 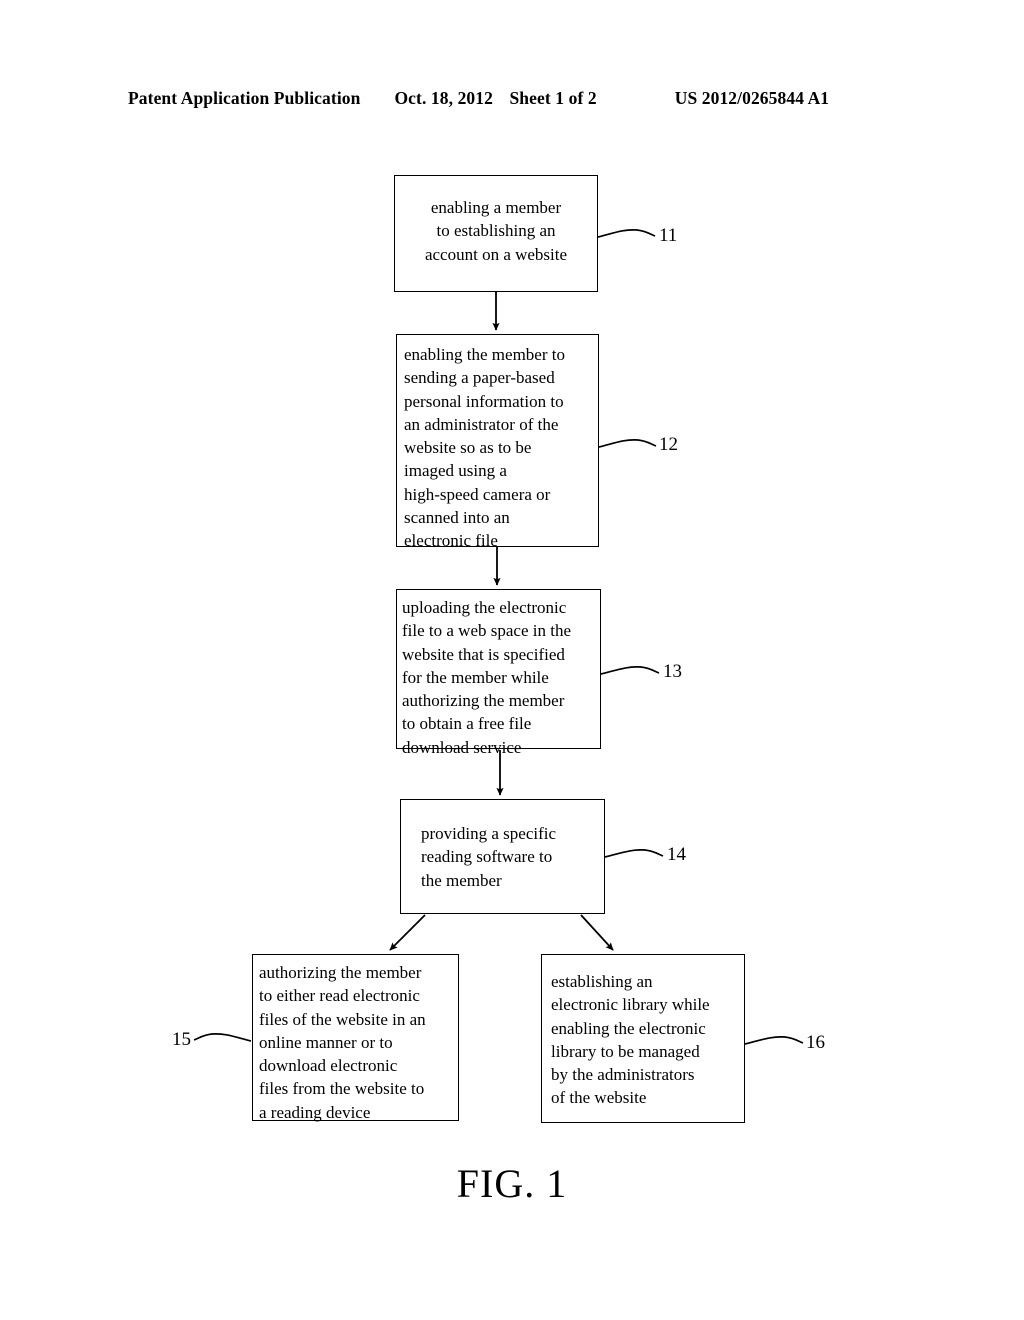 What do you see at coordinates (676, 854) in the screenshot?
I see `reference-numeral-14: 14` at bounding box center [676, 854].